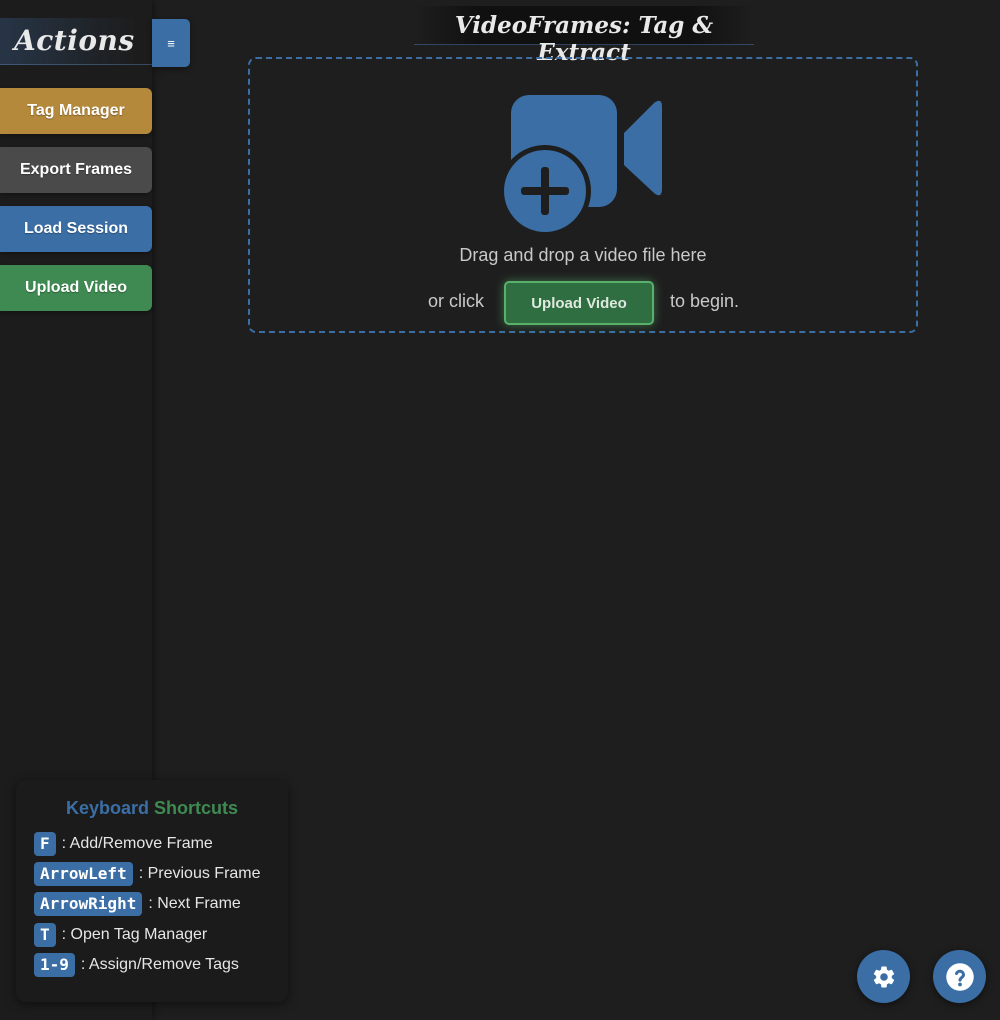 The height and width of the screenshot is (1020, 1000). I want to click on shortcut-item: ArrowRight : Next Frame, so click(137, 904).